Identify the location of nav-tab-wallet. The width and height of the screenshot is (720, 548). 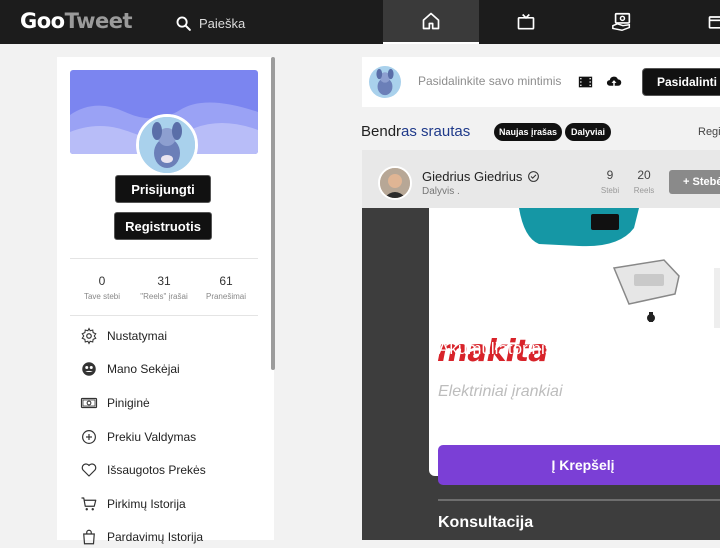
(622, 22).